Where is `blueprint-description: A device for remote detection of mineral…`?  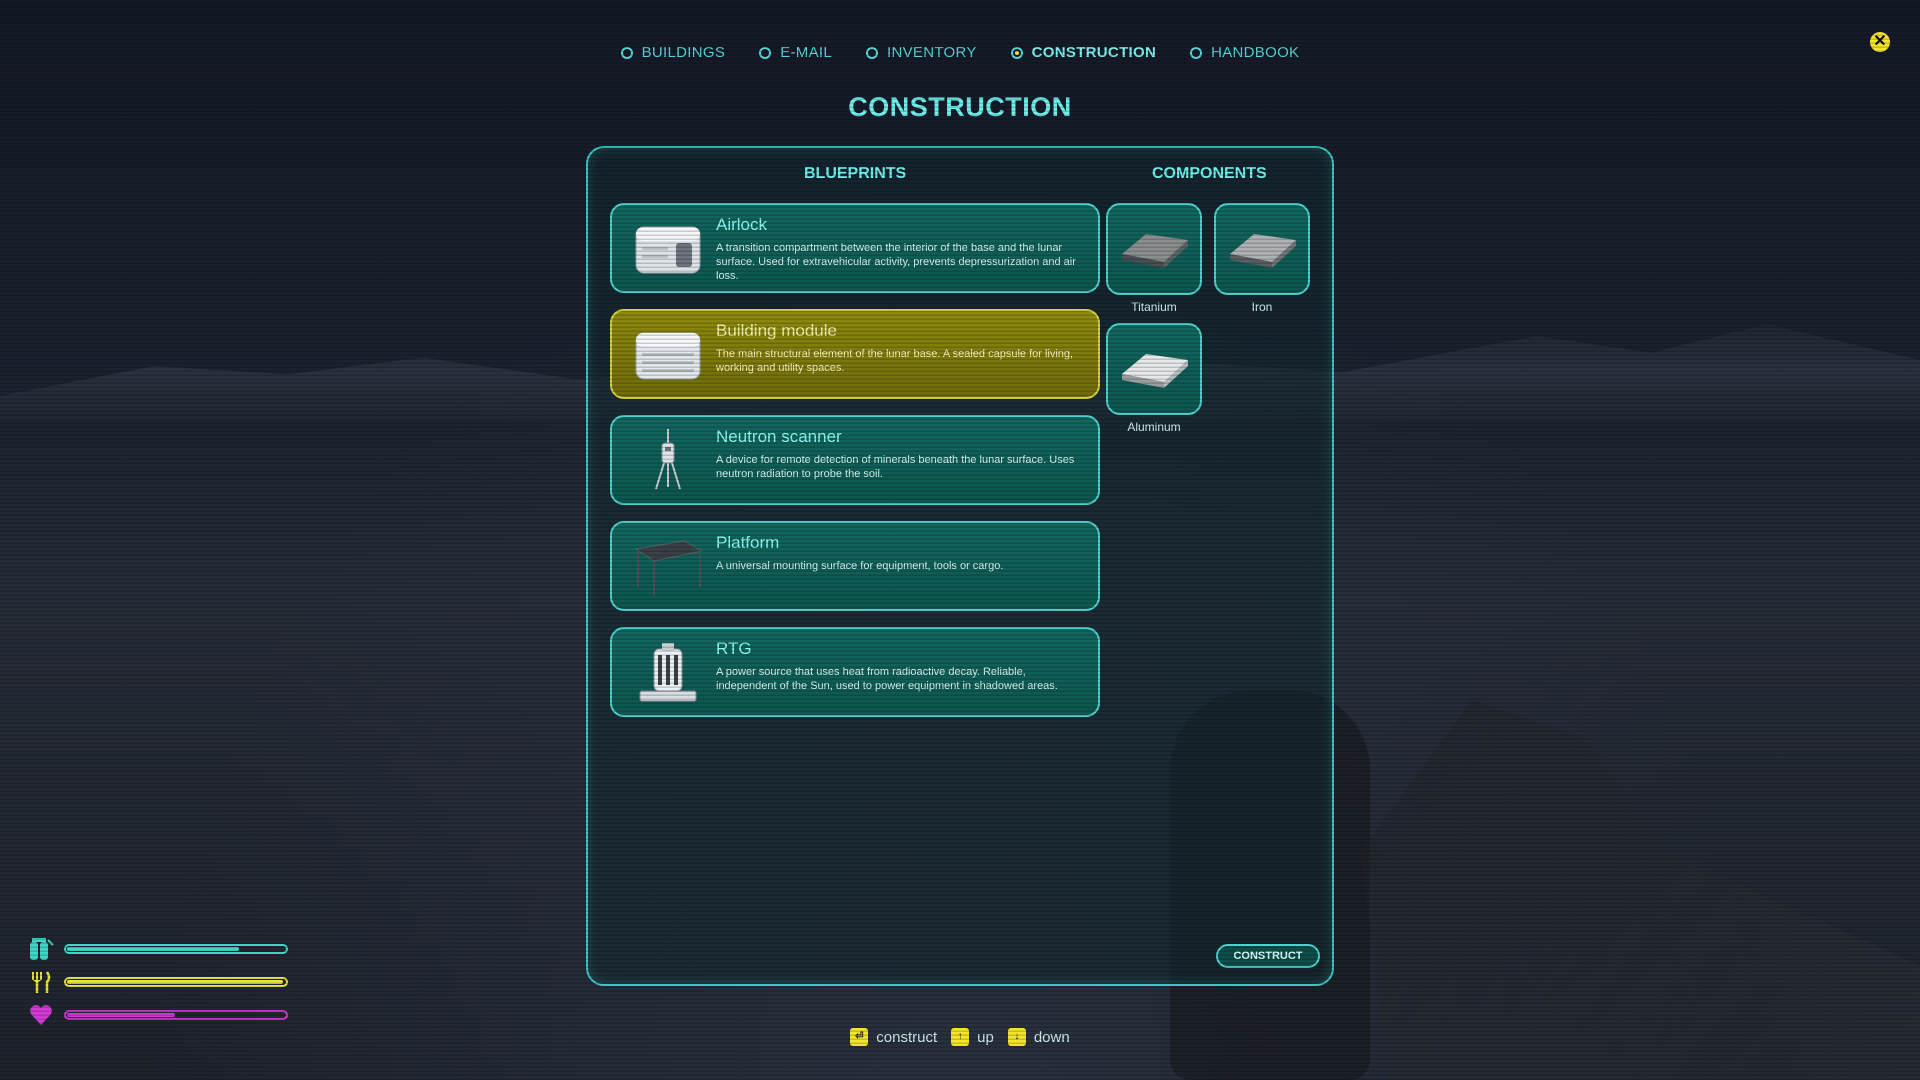
blueprint-description: A device for remote detection of mineral… is located at coordinates (895, 467).